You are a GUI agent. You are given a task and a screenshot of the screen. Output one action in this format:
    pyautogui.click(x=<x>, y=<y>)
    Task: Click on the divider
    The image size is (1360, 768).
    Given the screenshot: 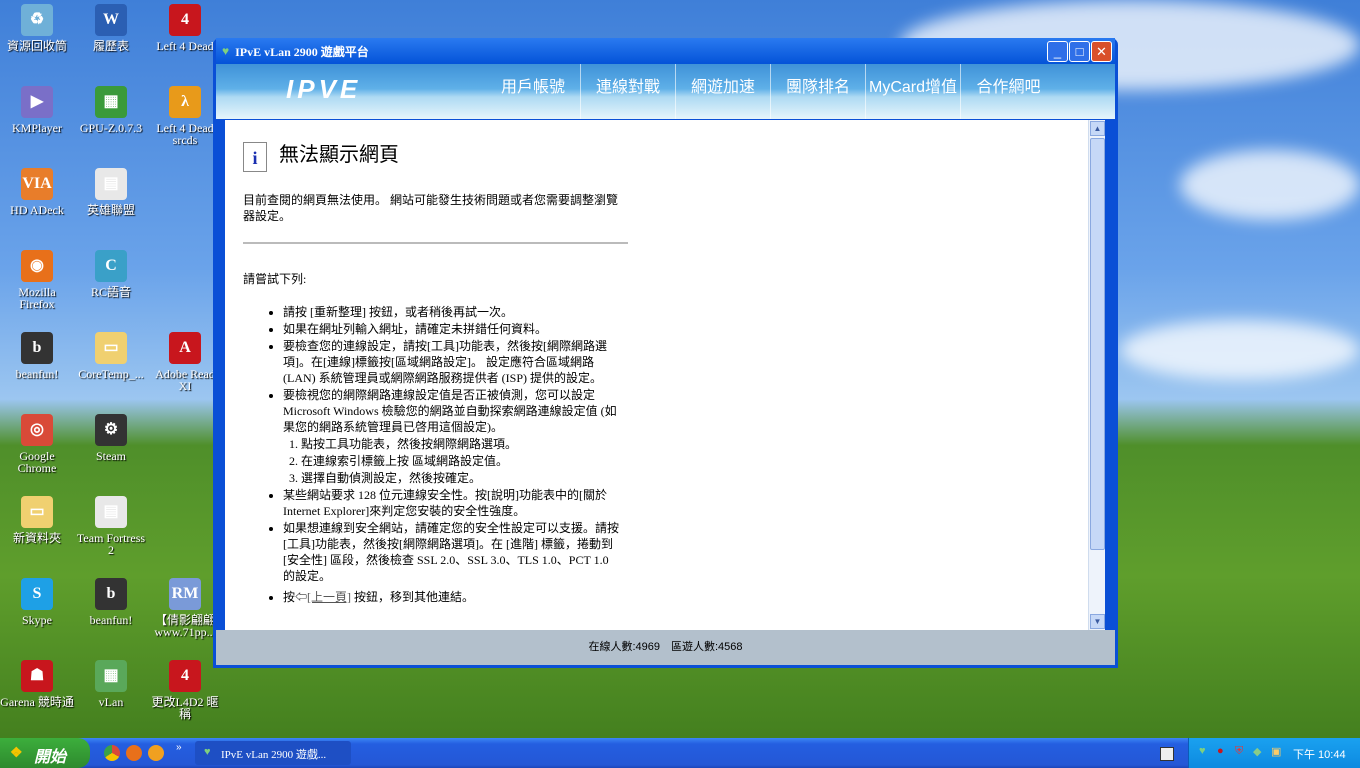 What is the action you would take?
    pyautogui.click(x=435, y=243)
    